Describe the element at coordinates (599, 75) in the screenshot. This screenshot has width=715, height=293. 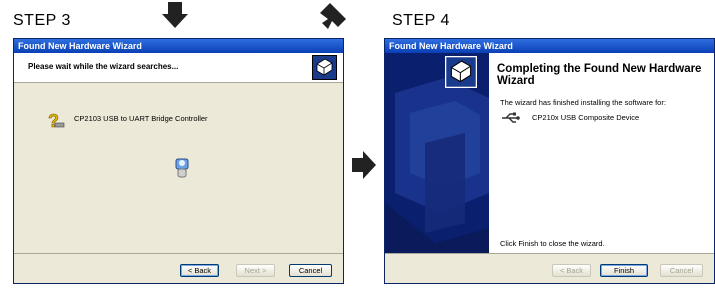
I see `completion-heading: Completing the Found New Hardware Wizard` at that location.